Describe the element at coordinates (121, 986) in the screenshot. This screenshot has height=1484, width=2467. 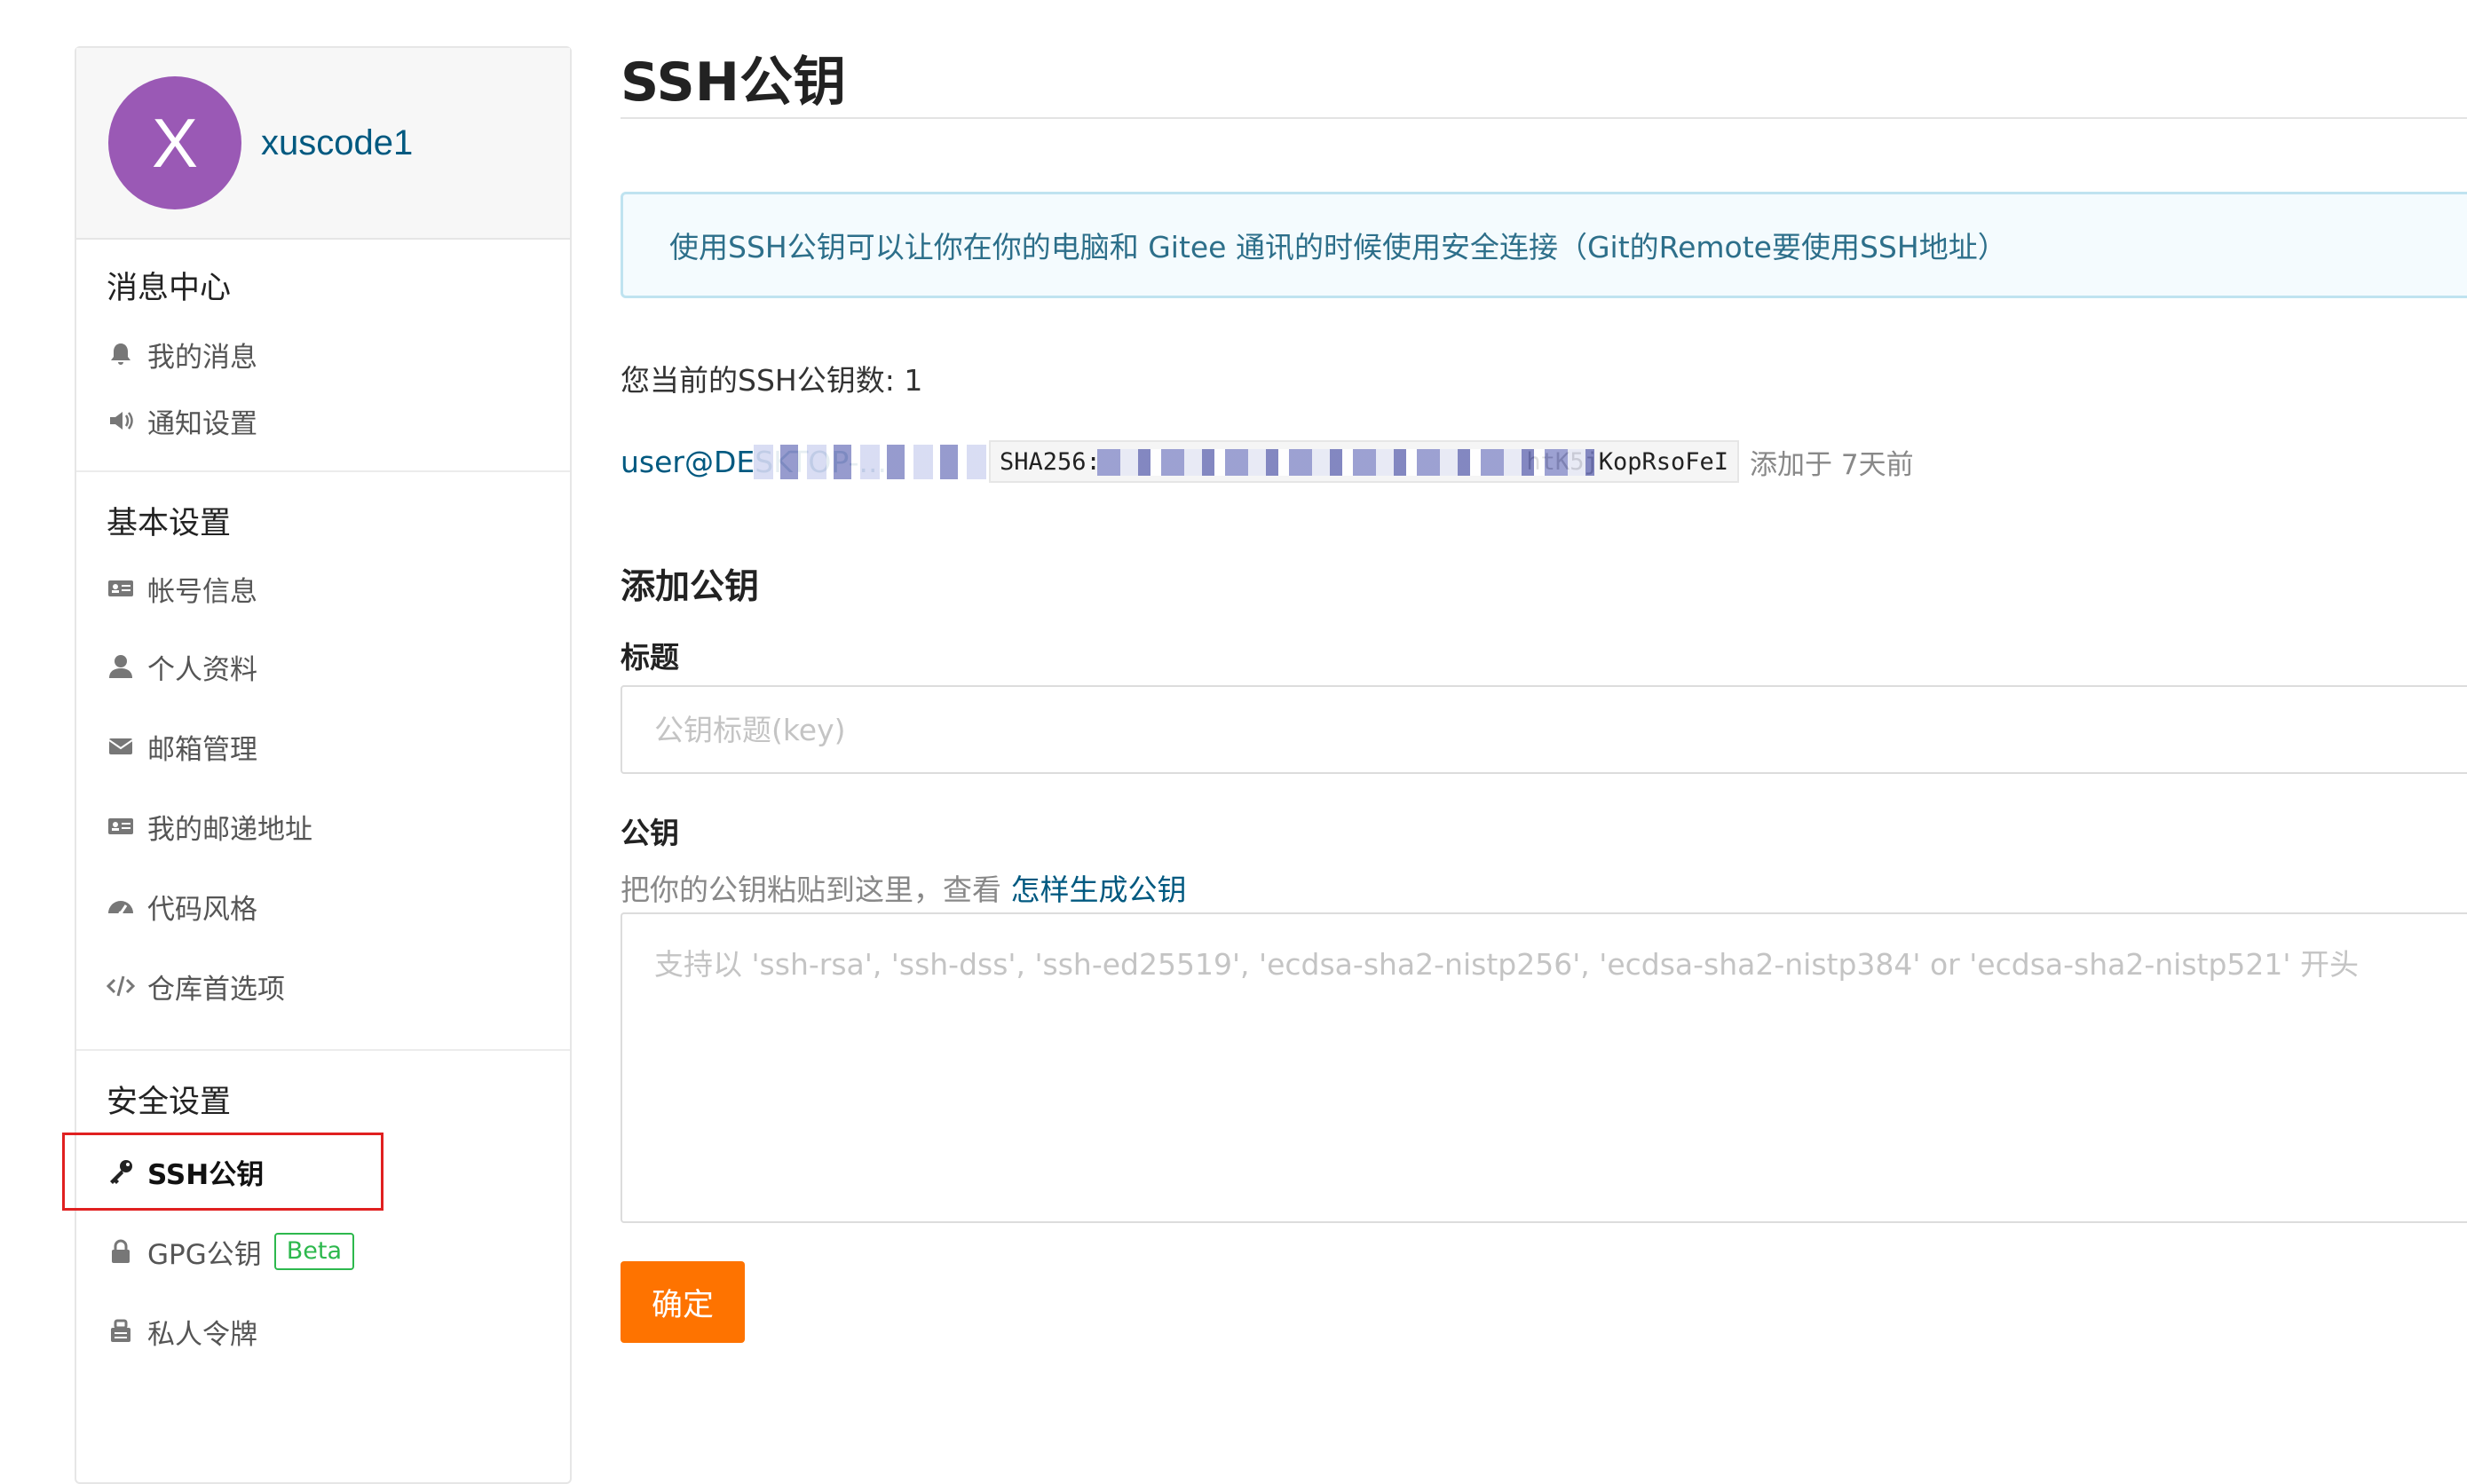
I see `code-icon` at that location.